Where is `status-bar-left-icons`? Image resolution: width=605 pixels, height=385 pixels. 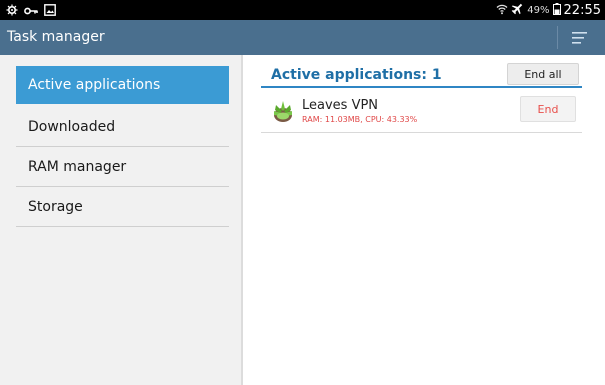 status-bar-left-icons is located at coordinates (31, 10).